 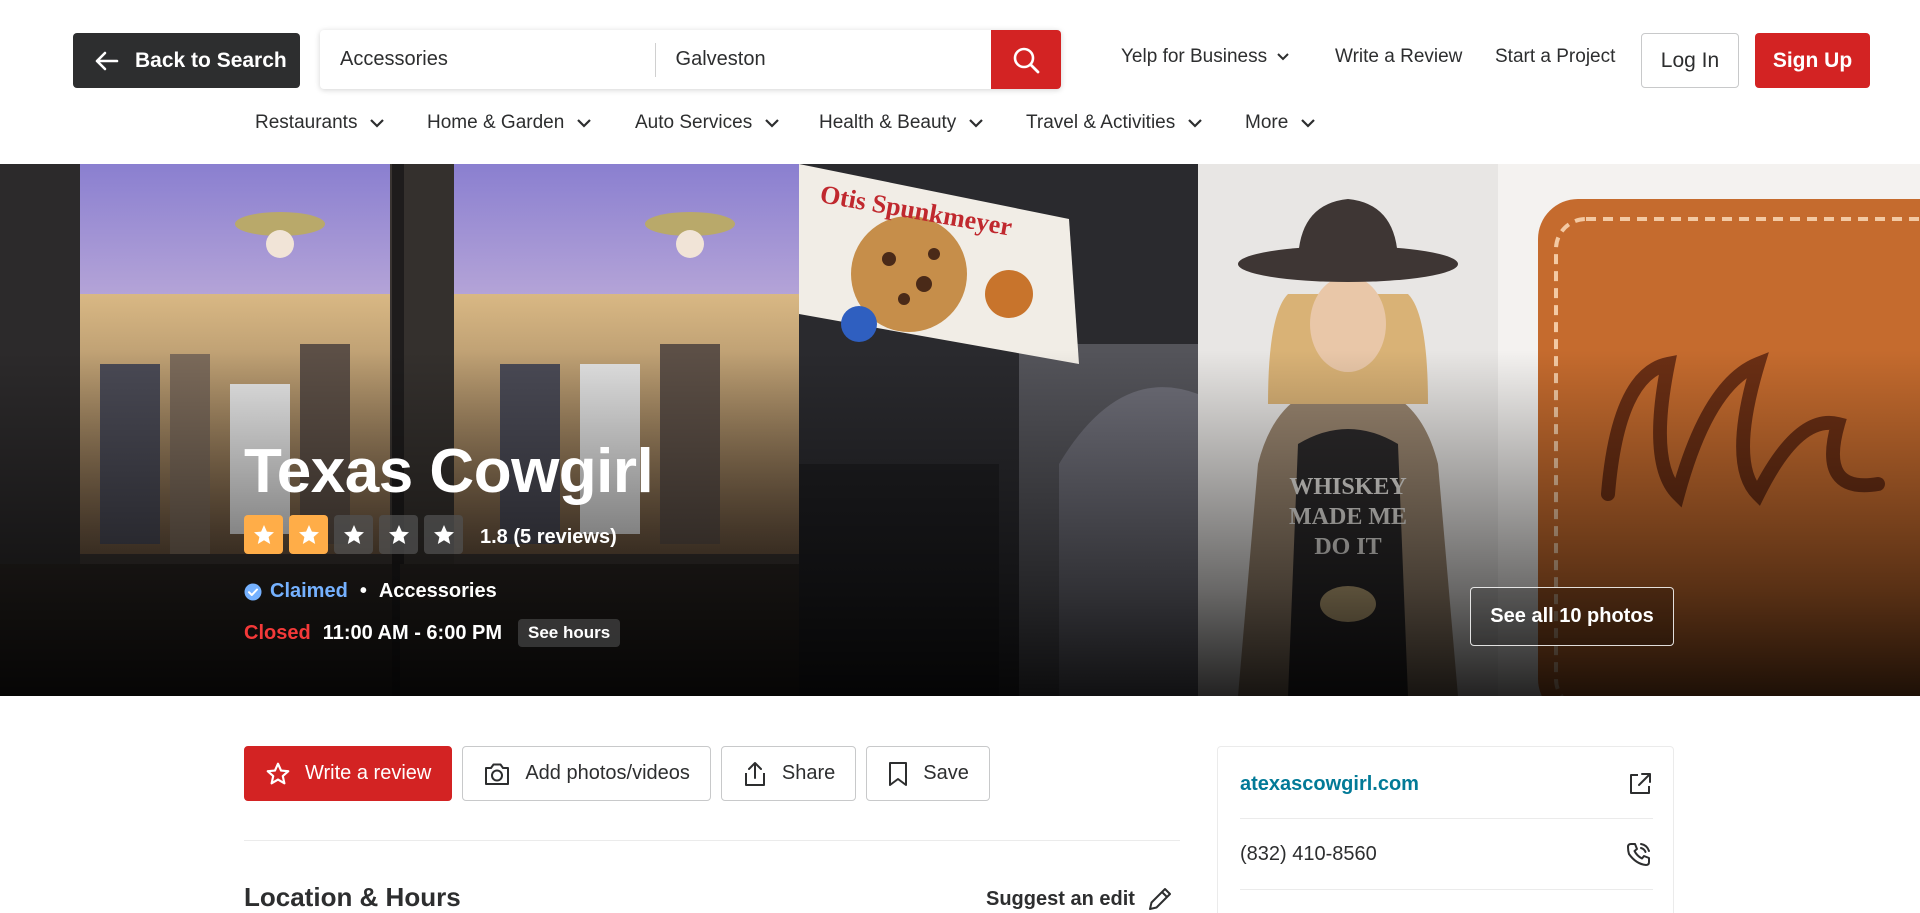 I want to click on cookie-sign-image: Otis Spunkmeyer, so click(x=998, y=430).